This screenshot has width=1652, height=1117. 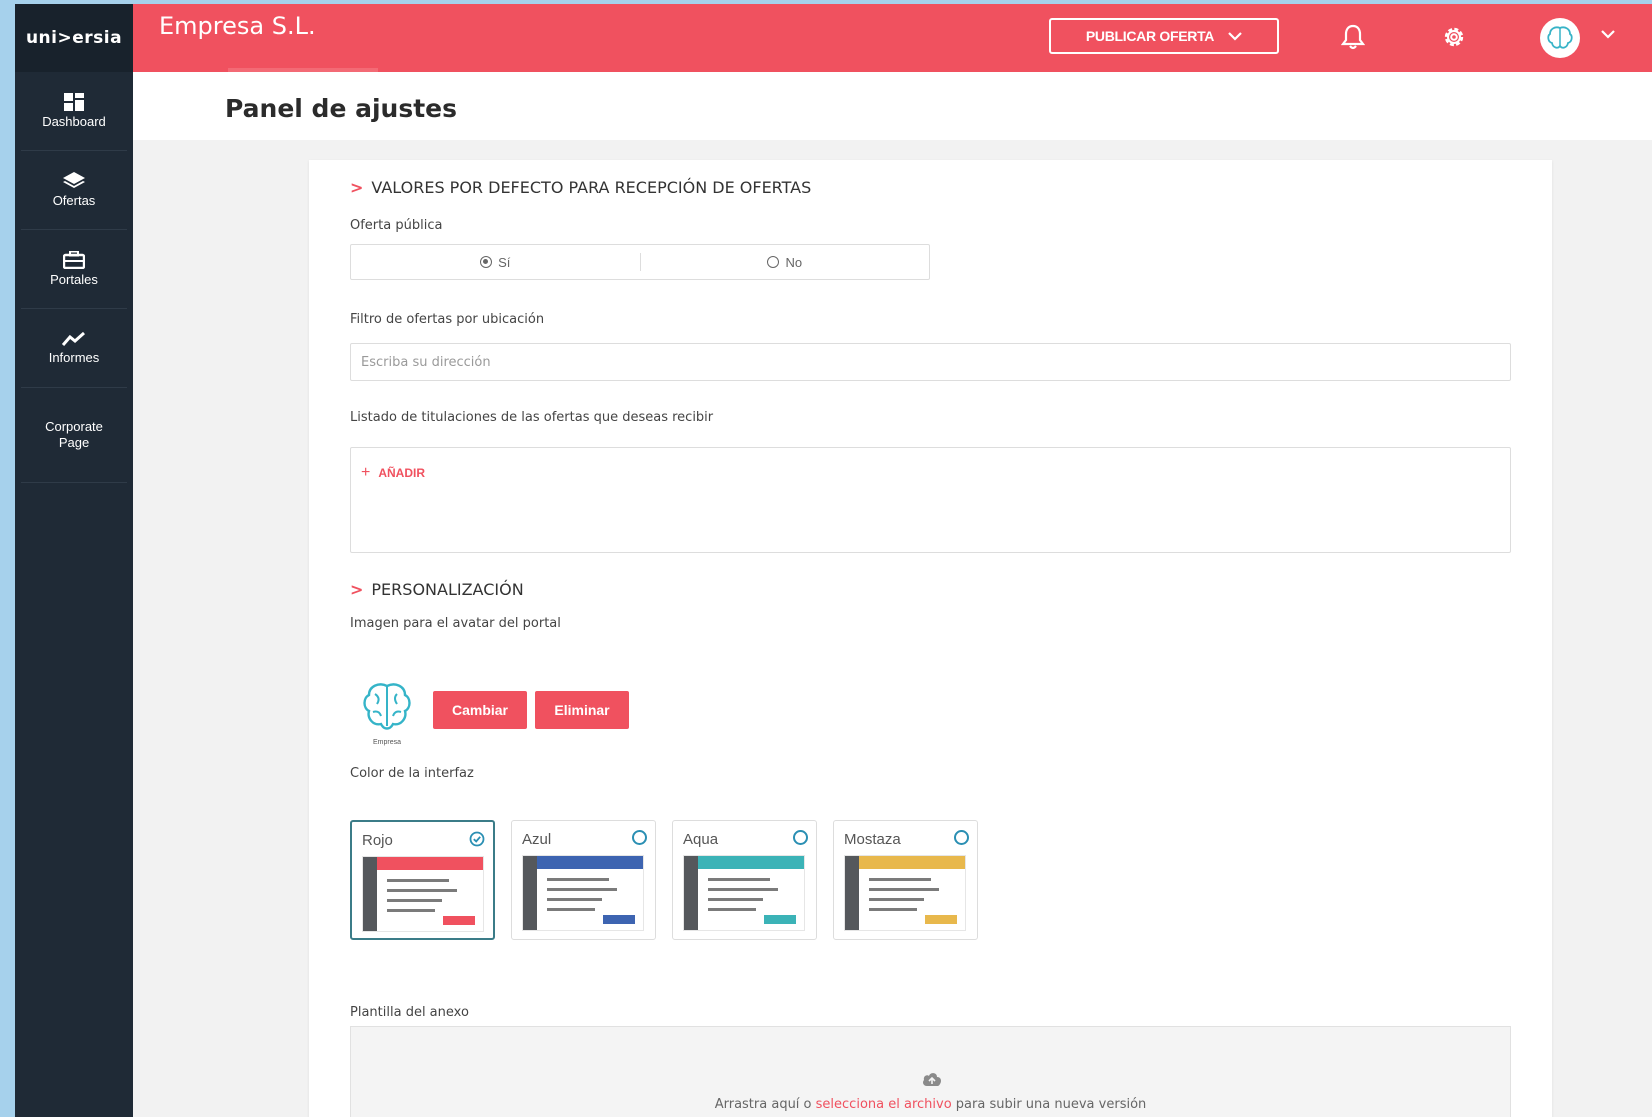 What do you see at coordinates (74, 200) in the screenshot?
I see `sidebar-item-label: Ofertas` at bounding box center [74, 200].